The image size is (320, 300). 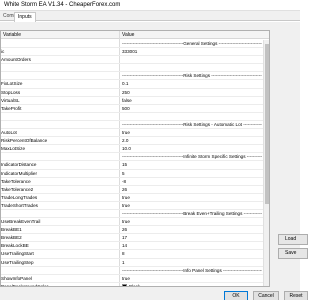 I want to click on vertical-scrollbar, so click(x=266, y=163).